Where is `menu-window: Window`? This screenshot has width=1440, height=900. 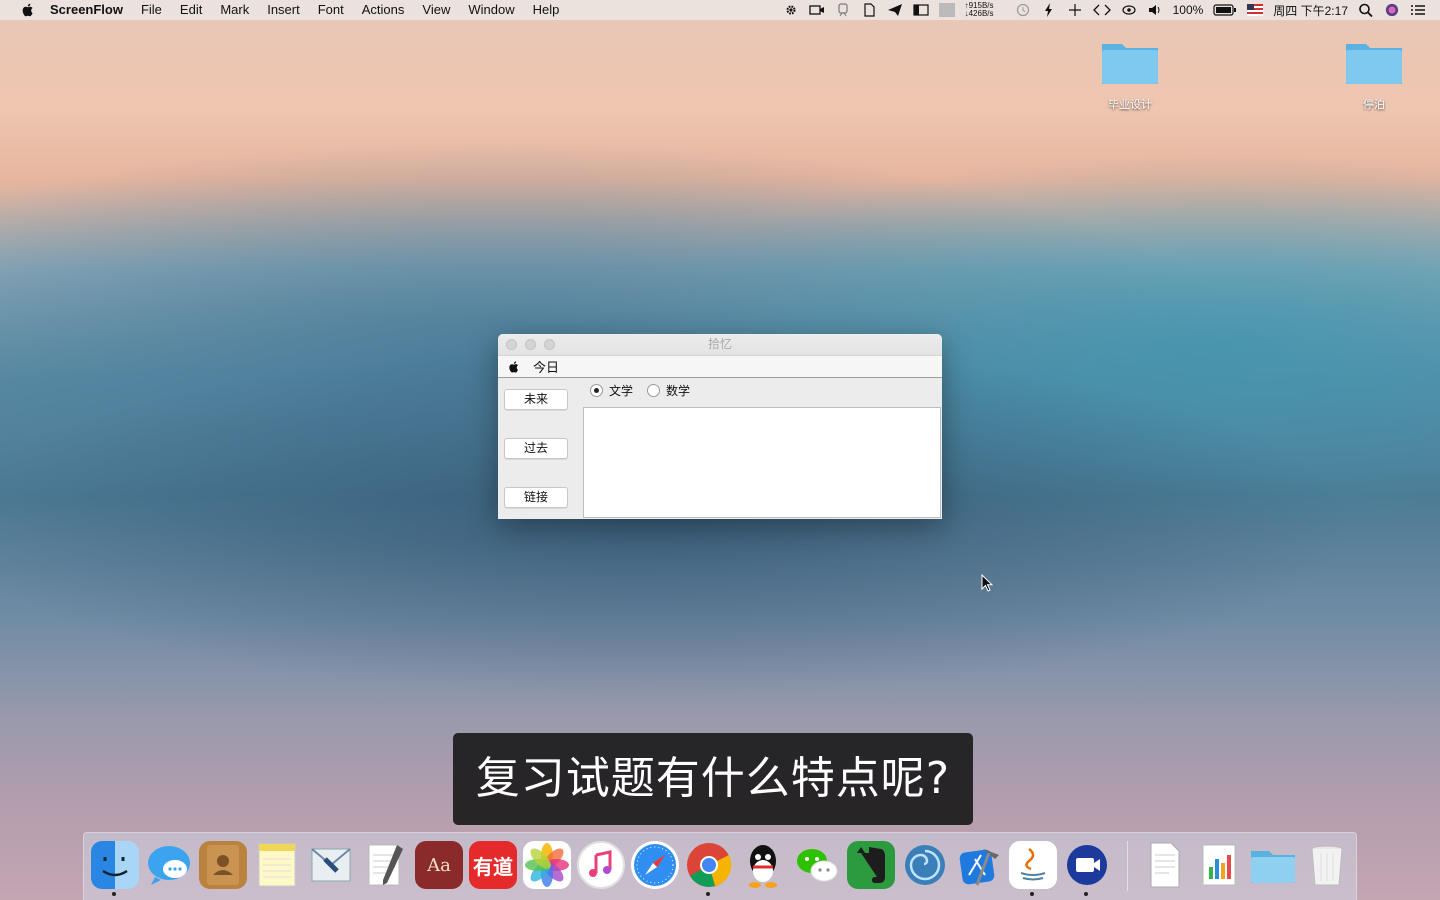 menu-window: Window is located at coordinates (491, 10).